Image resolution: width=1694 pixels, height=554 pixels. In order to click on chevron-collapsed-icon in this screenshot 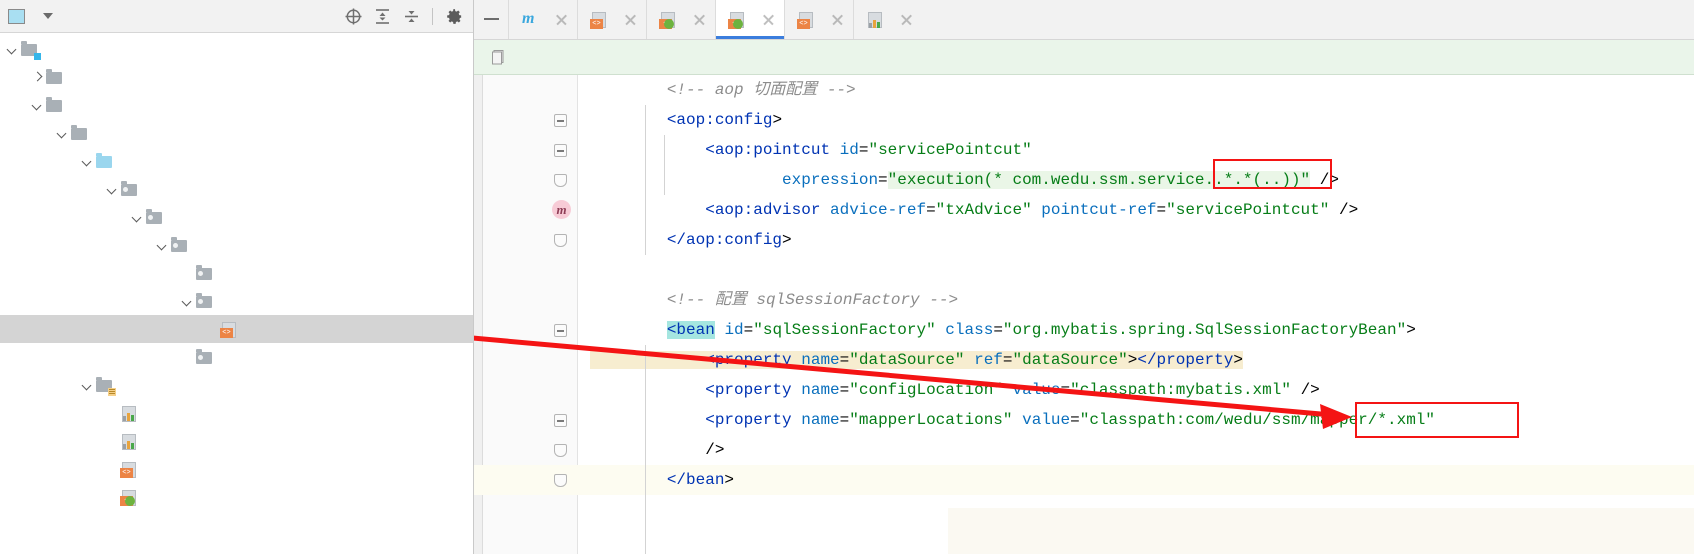, I will do `click(38, 77)`.